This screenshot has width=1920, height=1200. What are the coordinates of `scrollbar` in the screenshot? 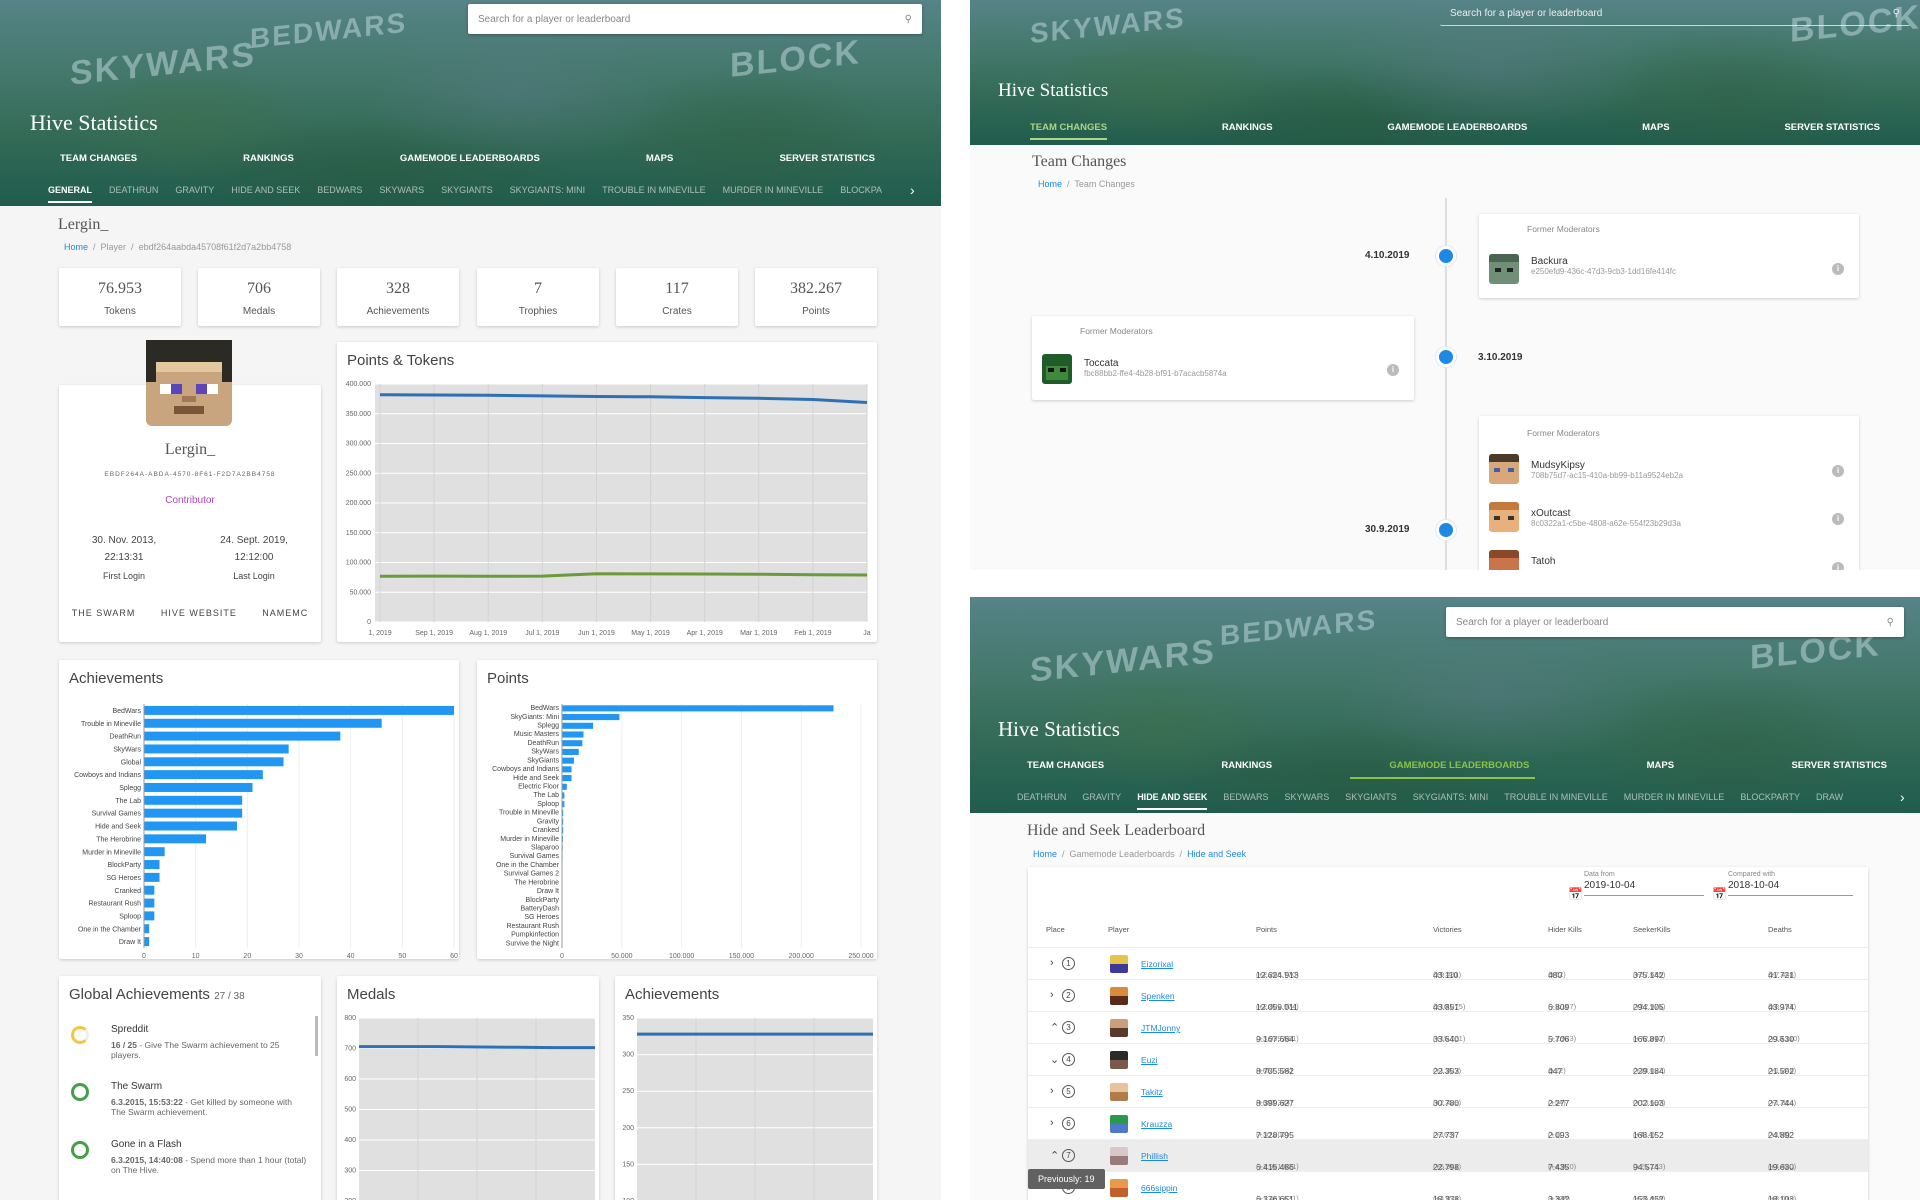 It's located at (316, 1036).